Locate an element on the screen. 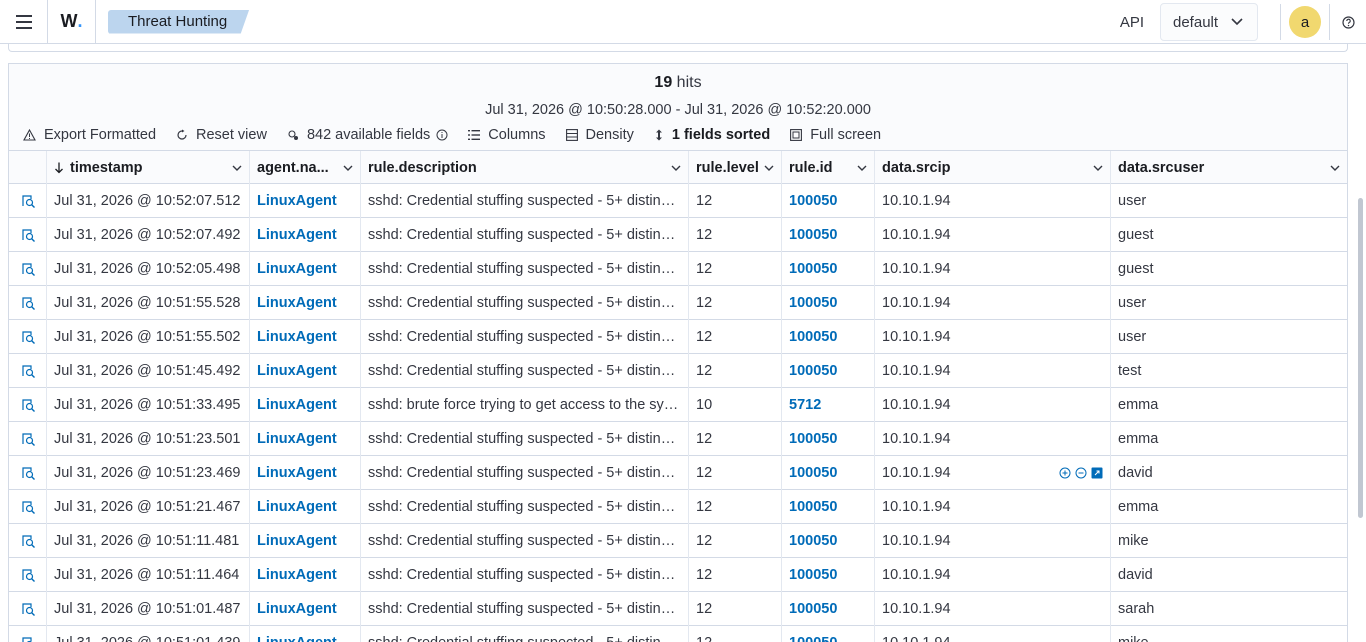 The width and height of the screenshot is (1366, 642). columns-button: Columns is located at coordinates (507, 135).